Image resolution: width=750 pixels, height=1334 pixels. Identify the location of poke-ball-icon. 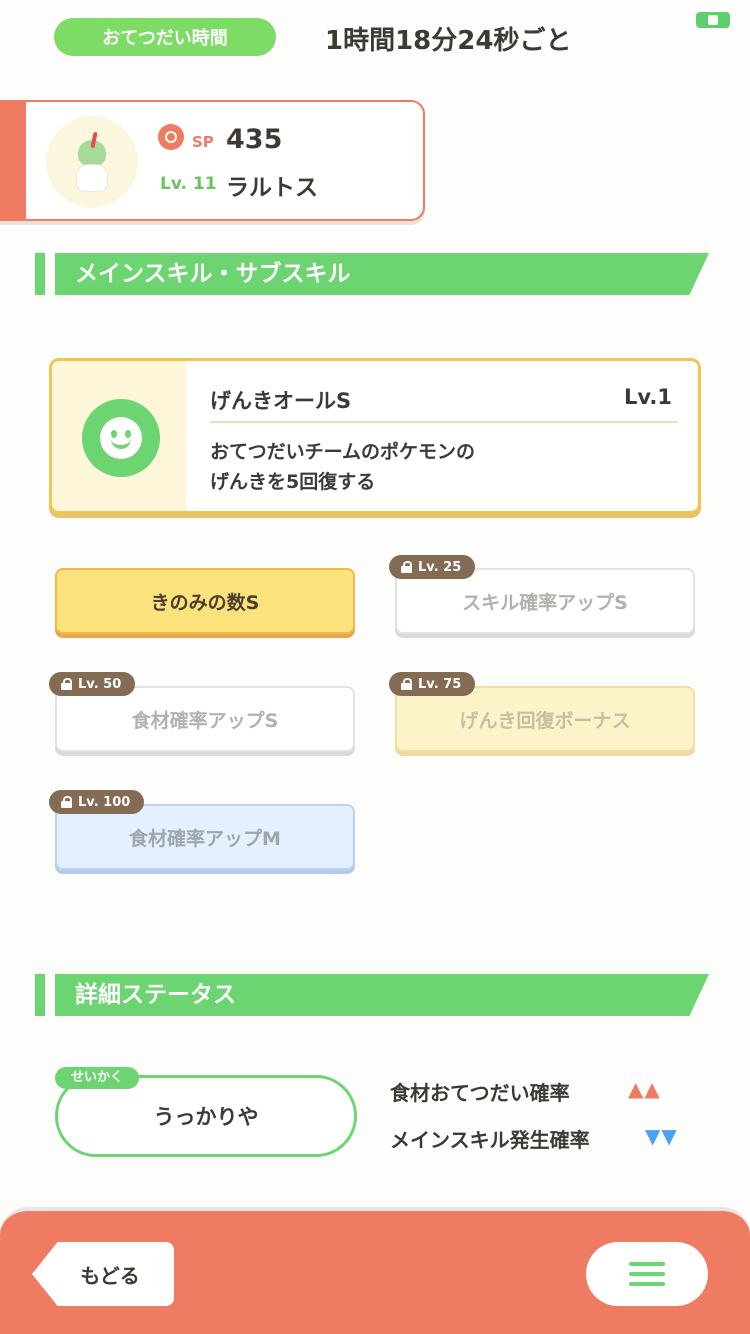
(171, 137).